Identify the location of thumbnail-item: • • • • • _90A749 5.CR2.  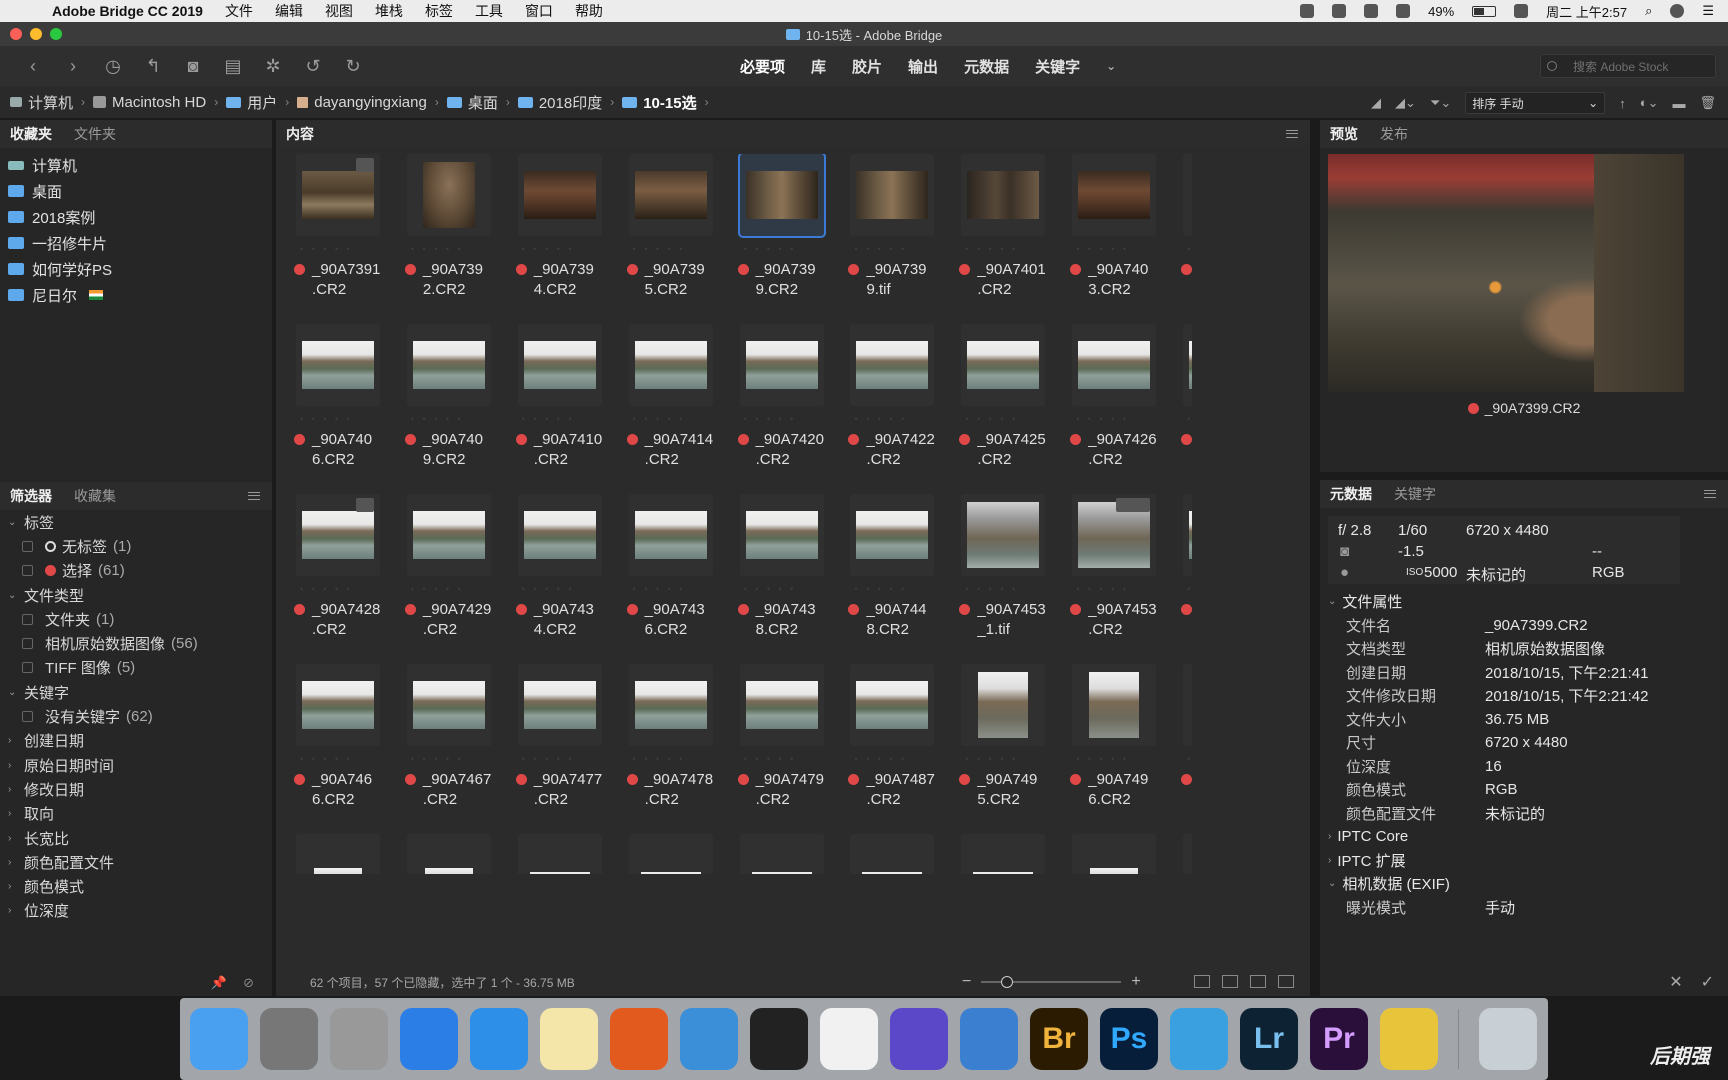
(1006, 736).